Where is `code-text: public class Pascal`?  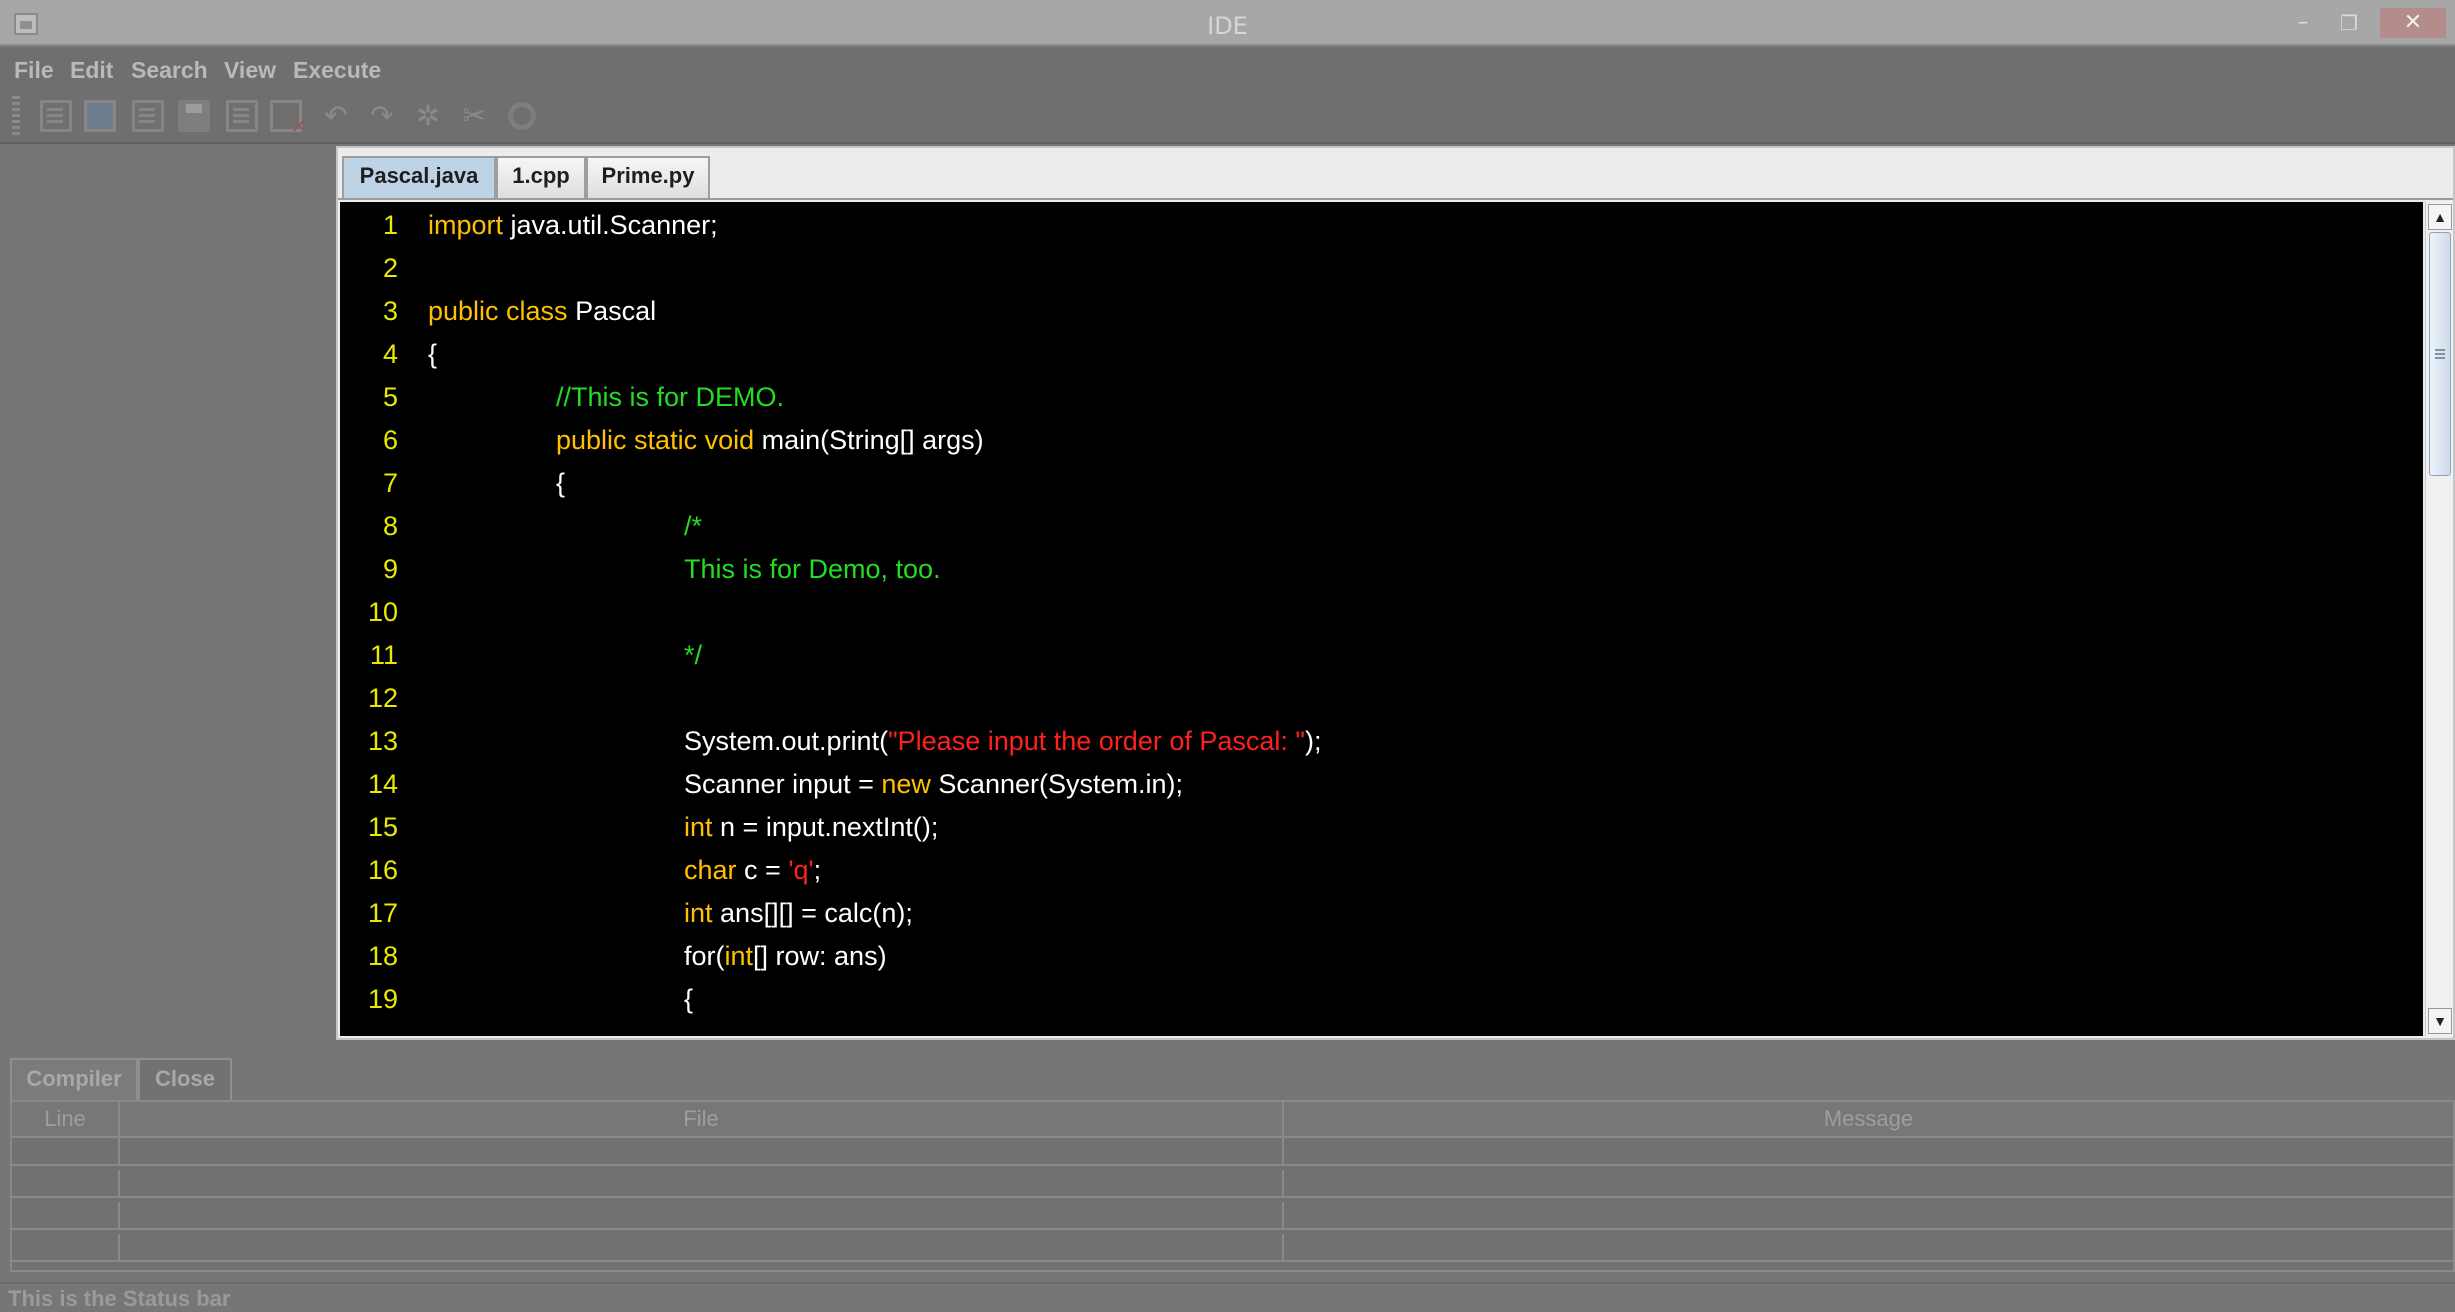
code-text: public class Pascal is located at coordinates (542, 311).